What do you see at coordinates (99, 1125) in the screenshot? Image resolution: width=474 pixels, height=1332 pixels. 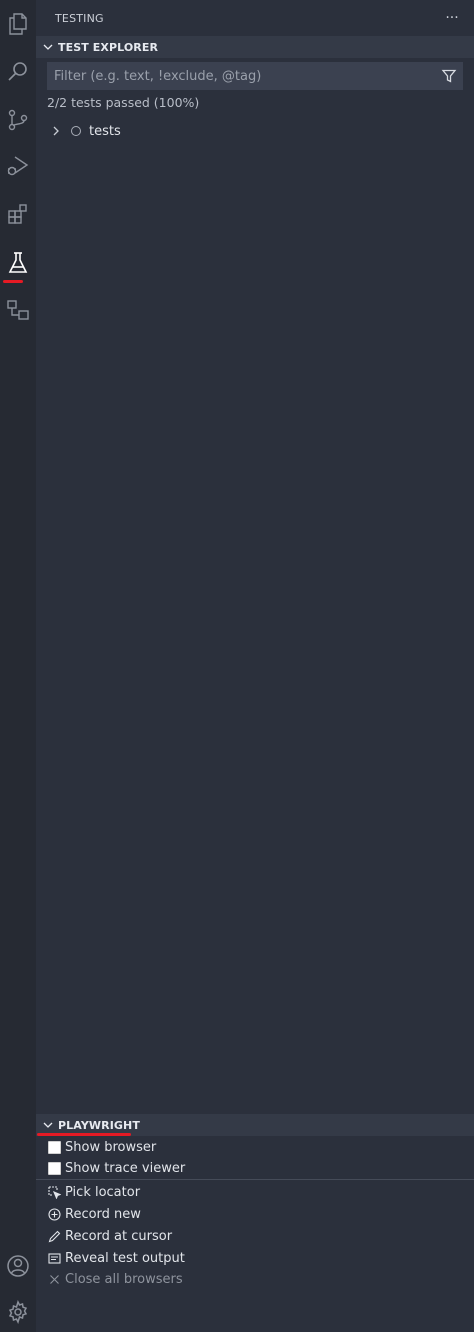 I see `playwright-title: PLAYWRIGHT` at bounding box center [99, 1125].